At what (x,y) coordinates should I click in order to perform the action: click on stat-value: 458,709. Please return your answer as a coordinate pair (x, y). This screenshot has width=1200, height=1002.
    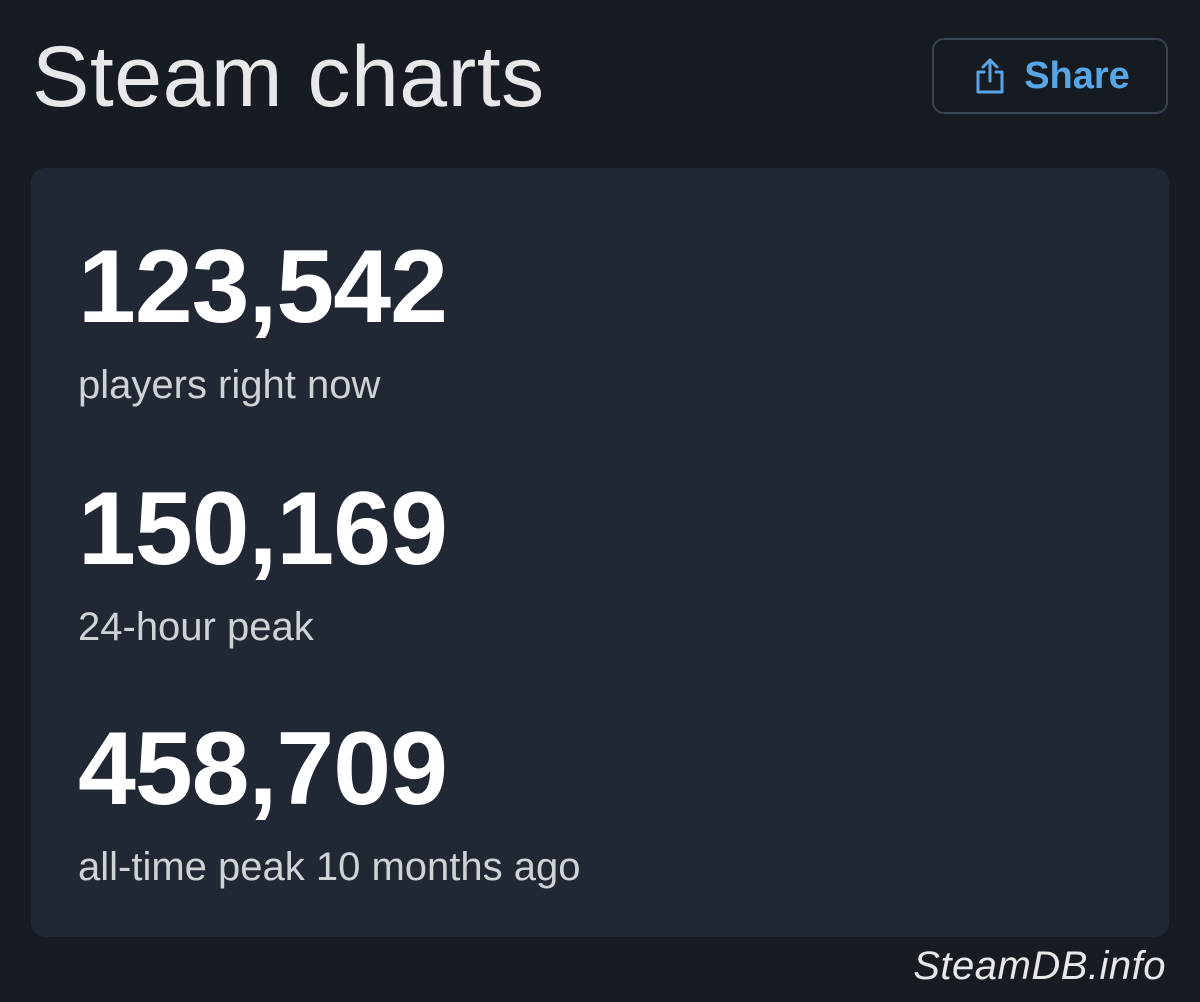
    Looking at the image, I should click on (263, 769).